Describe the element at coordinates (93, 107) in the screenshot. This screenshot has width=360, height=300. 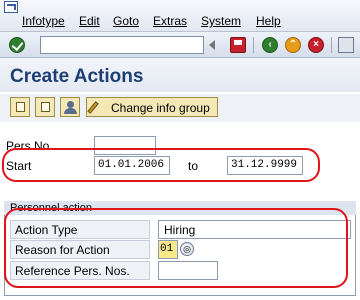
I see `pencil-icon` at that location.